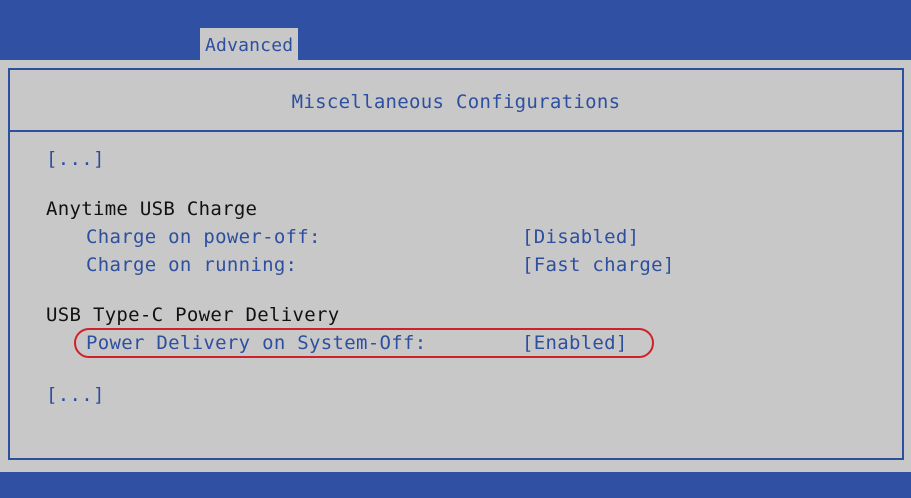 This screenshot has height=498, width=911. I want to click on highlight-ring, so click(364, 343).